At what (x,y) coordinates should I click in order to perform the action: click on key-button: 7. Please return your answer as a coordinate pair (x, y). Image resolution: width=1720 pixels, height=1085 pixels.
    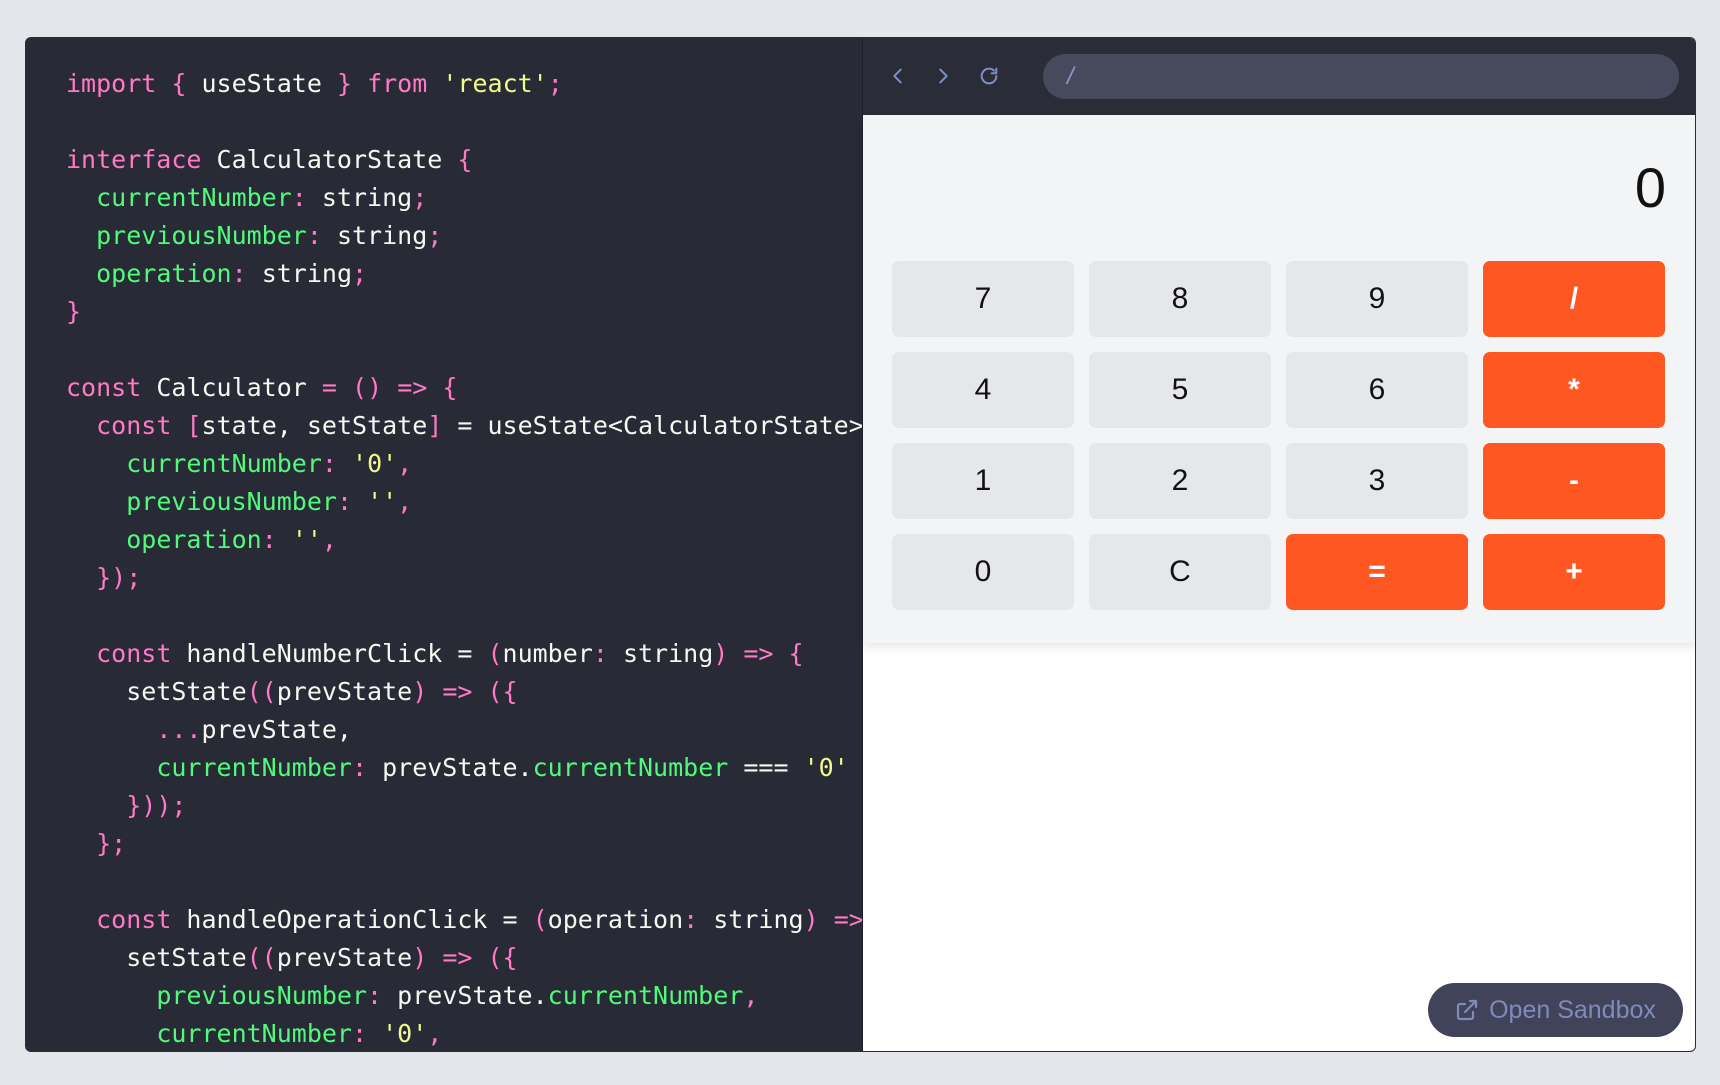
    Looking at the image, I should click on (983, 299).